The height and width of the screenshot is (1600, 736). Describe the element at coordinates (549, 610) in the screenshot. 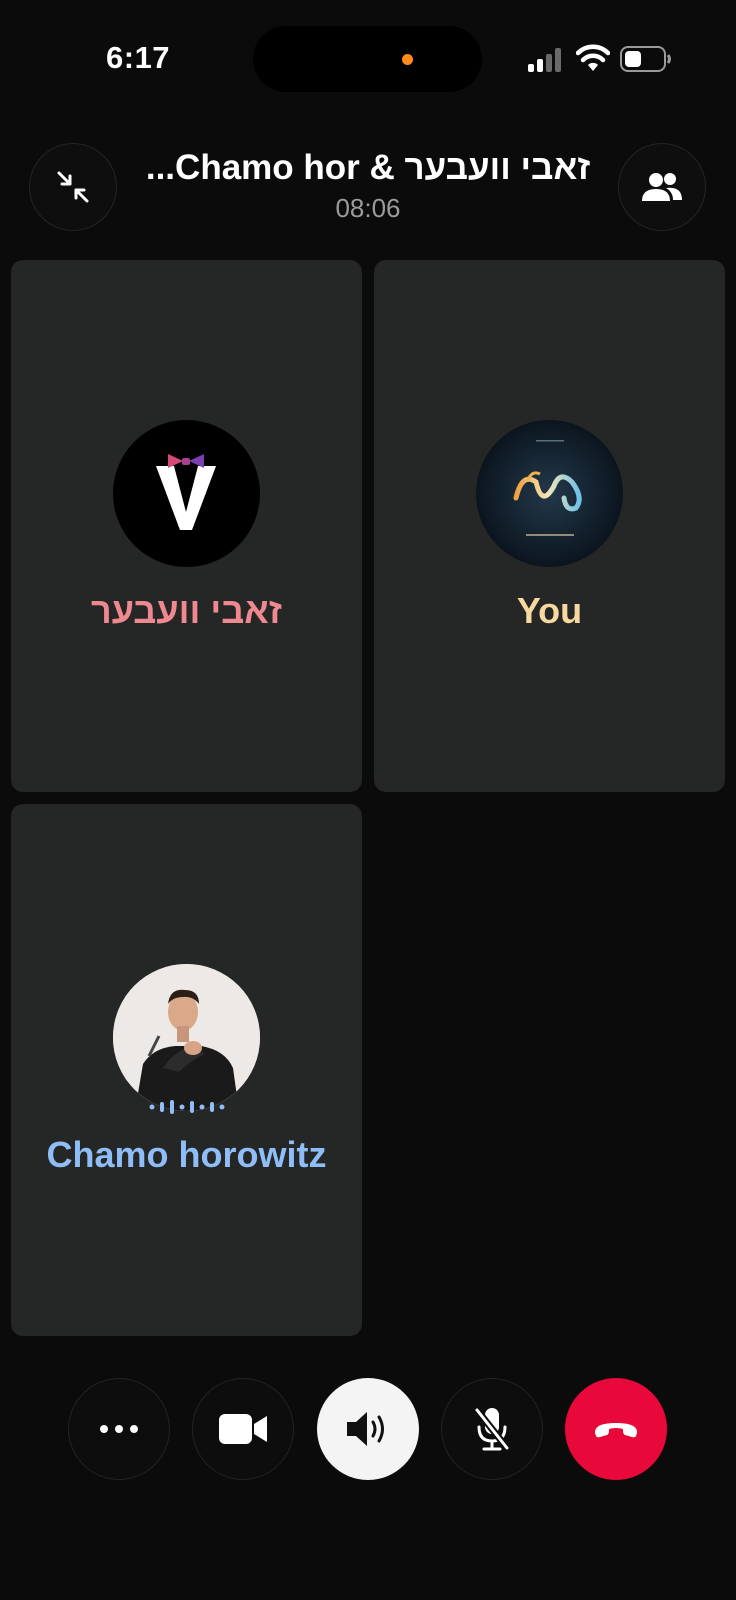

I see `participant-name: You` at that location.